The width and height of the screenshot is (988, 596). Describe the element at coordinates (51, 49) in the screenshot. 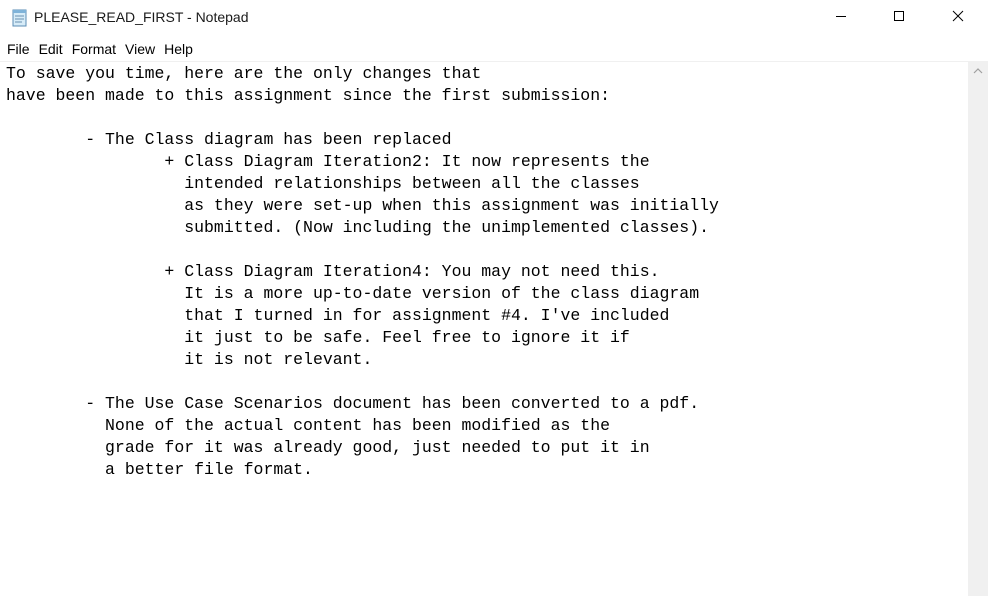

I see `menu-edit: Edit` at that location.